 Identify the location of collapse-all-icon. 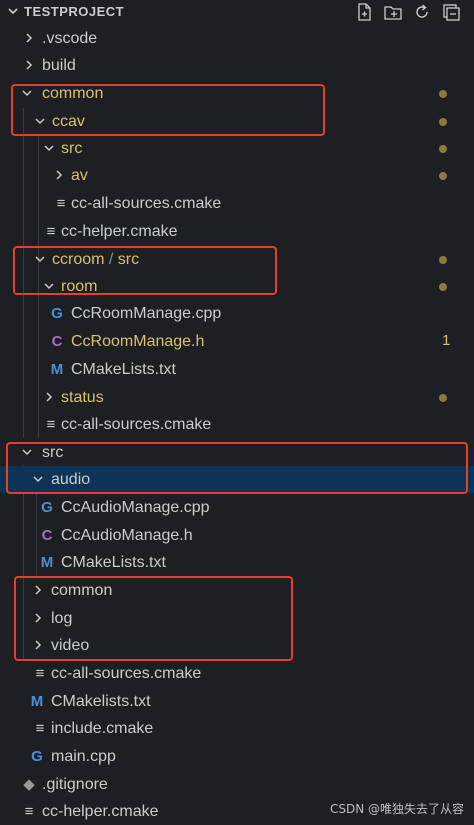
(451, 12).